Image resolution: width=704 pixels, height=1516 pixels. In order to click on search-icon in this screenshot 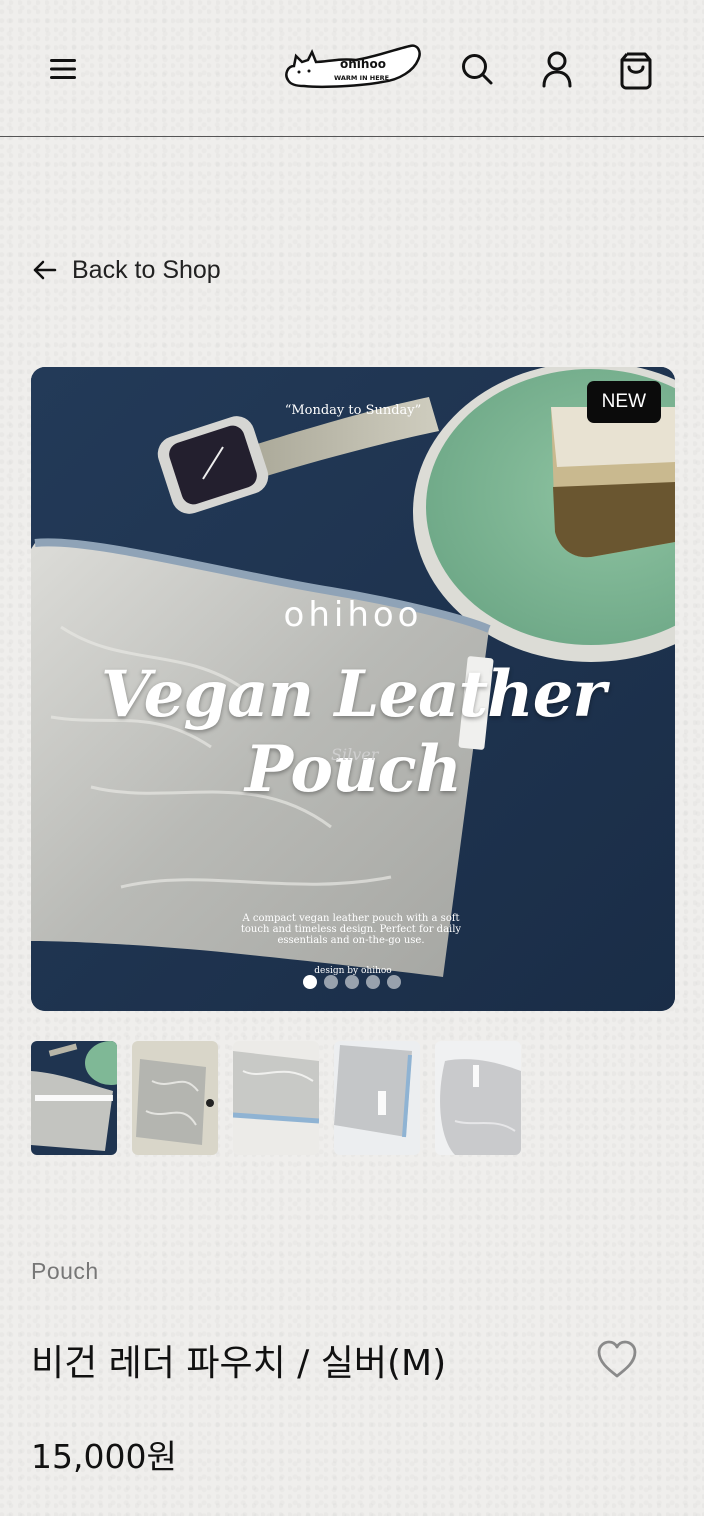, I will do `click(477, 69)`.